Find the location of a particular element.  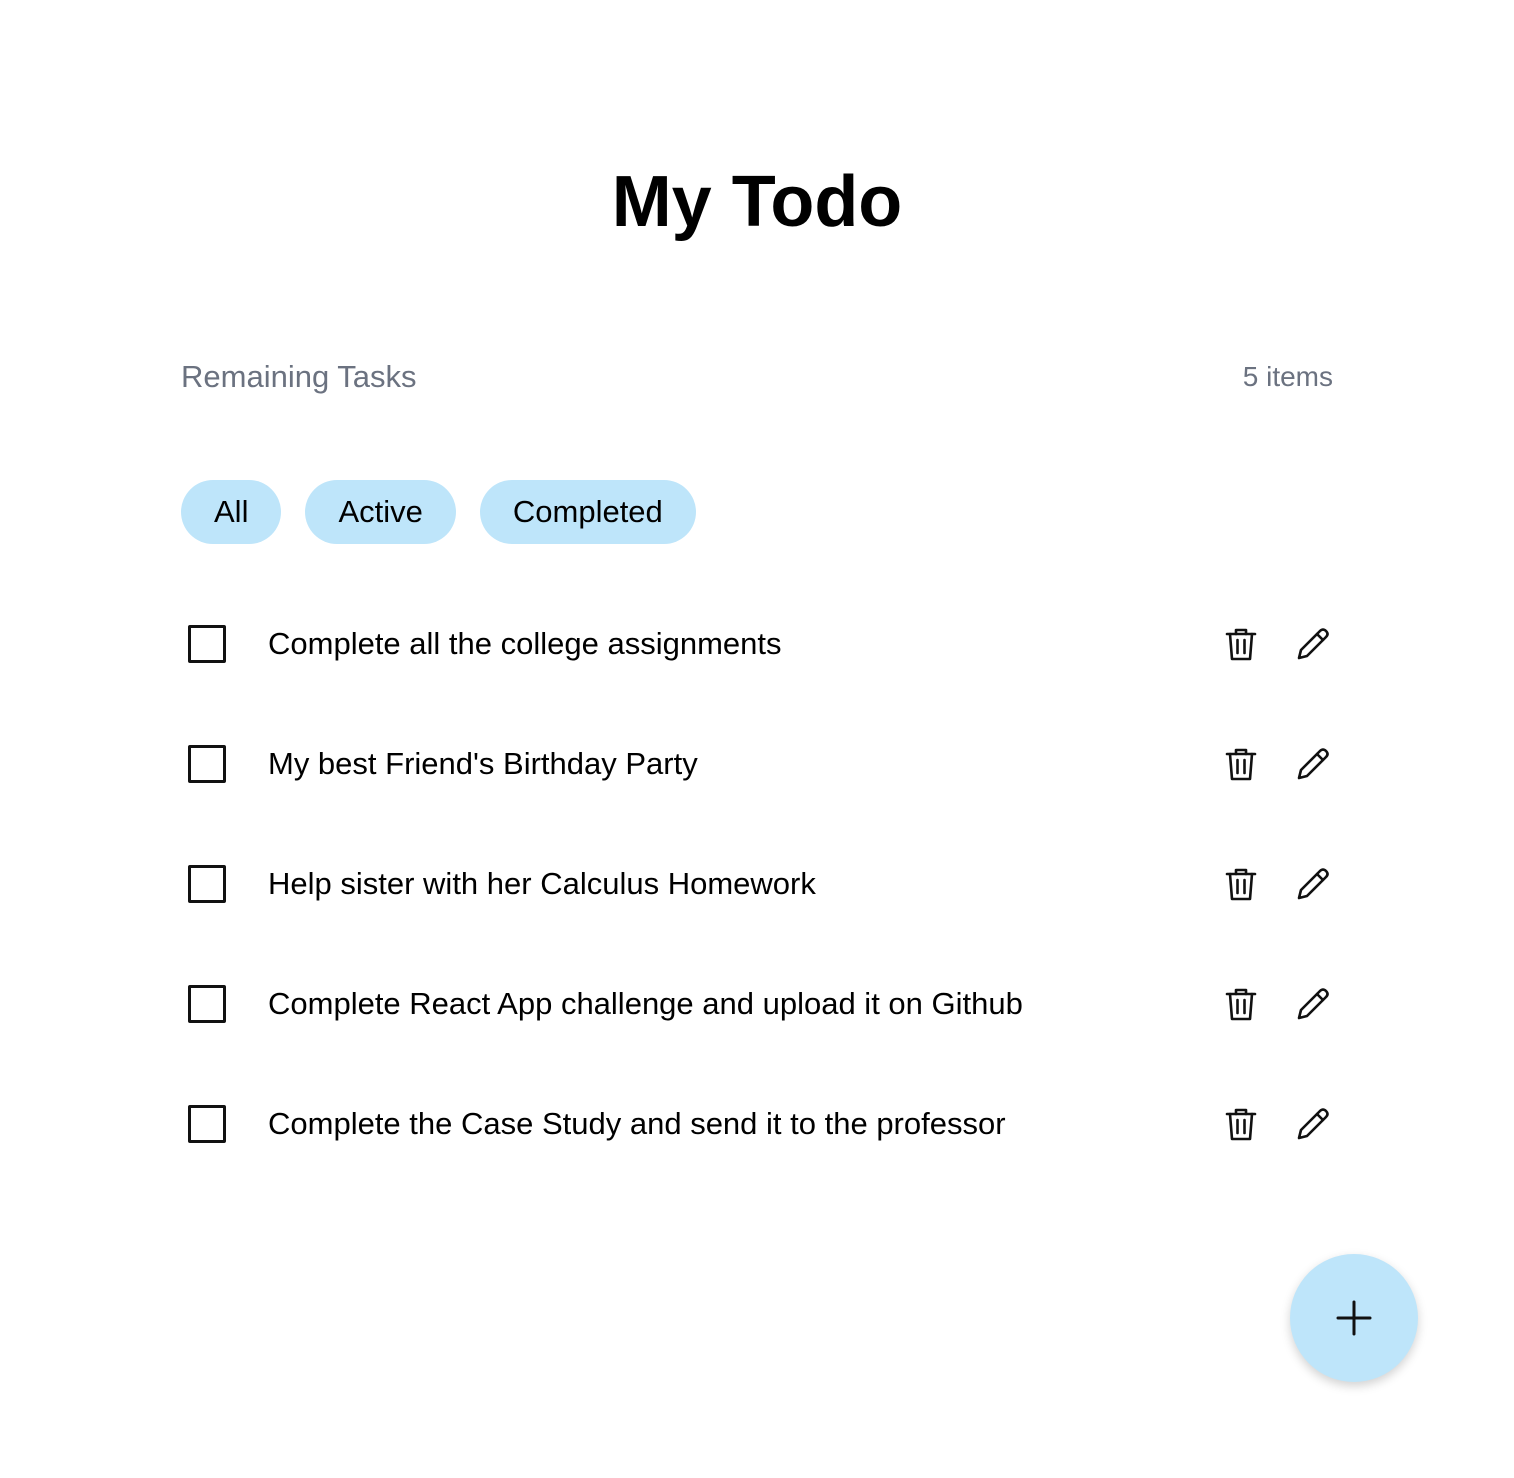

plus-icon is located at coordinates (1354, 1318).